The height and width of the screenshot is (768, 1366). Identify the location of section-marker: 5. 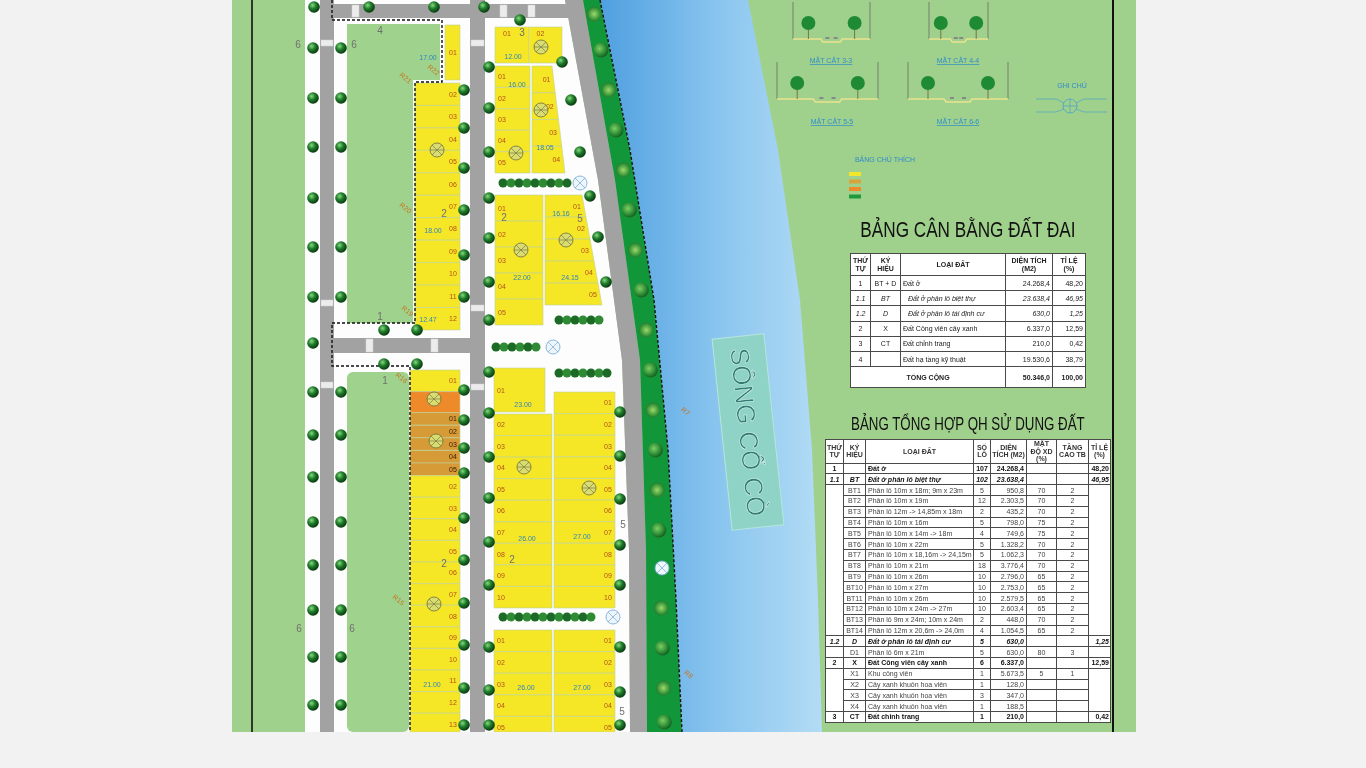
(623, 524).